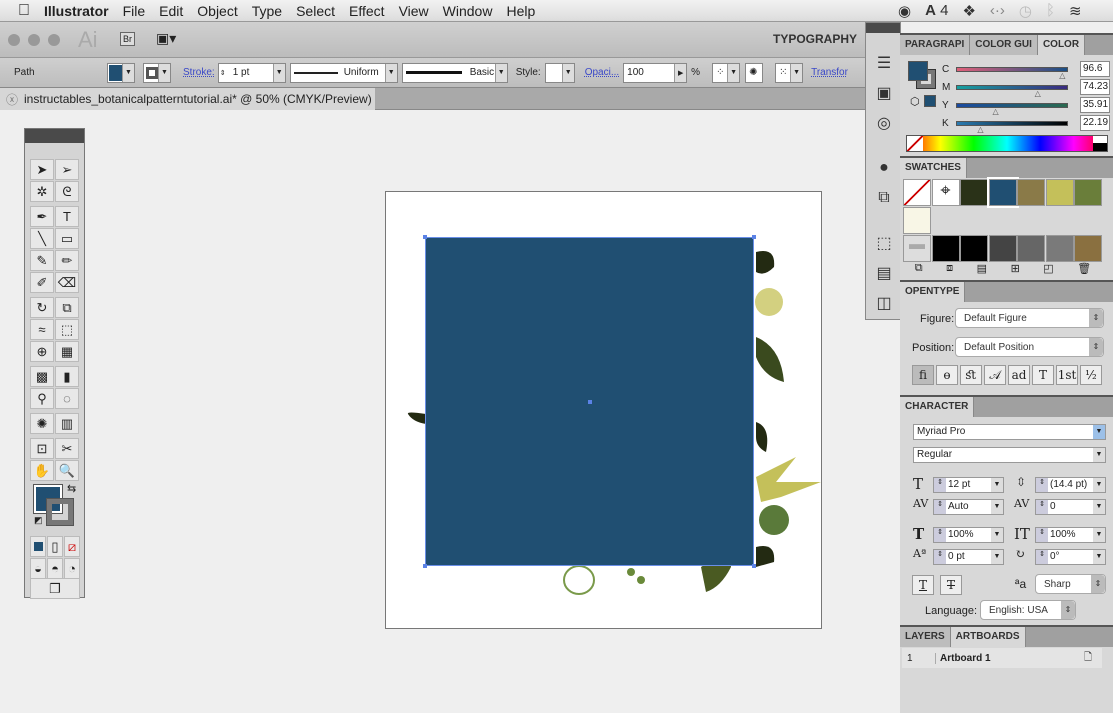 Image resolution: width=1113 pixels, height=713 pixels. What do you see at coordinates (559, 72) in the screenshot?
I see `graphic-style-dropdown: ▼` at bounding box center [559, 72].